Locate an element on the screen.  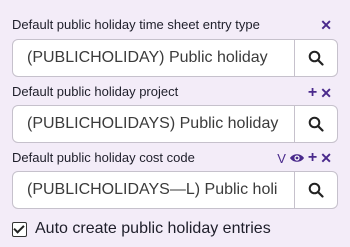
project-field is located at coordinates (175, 124).